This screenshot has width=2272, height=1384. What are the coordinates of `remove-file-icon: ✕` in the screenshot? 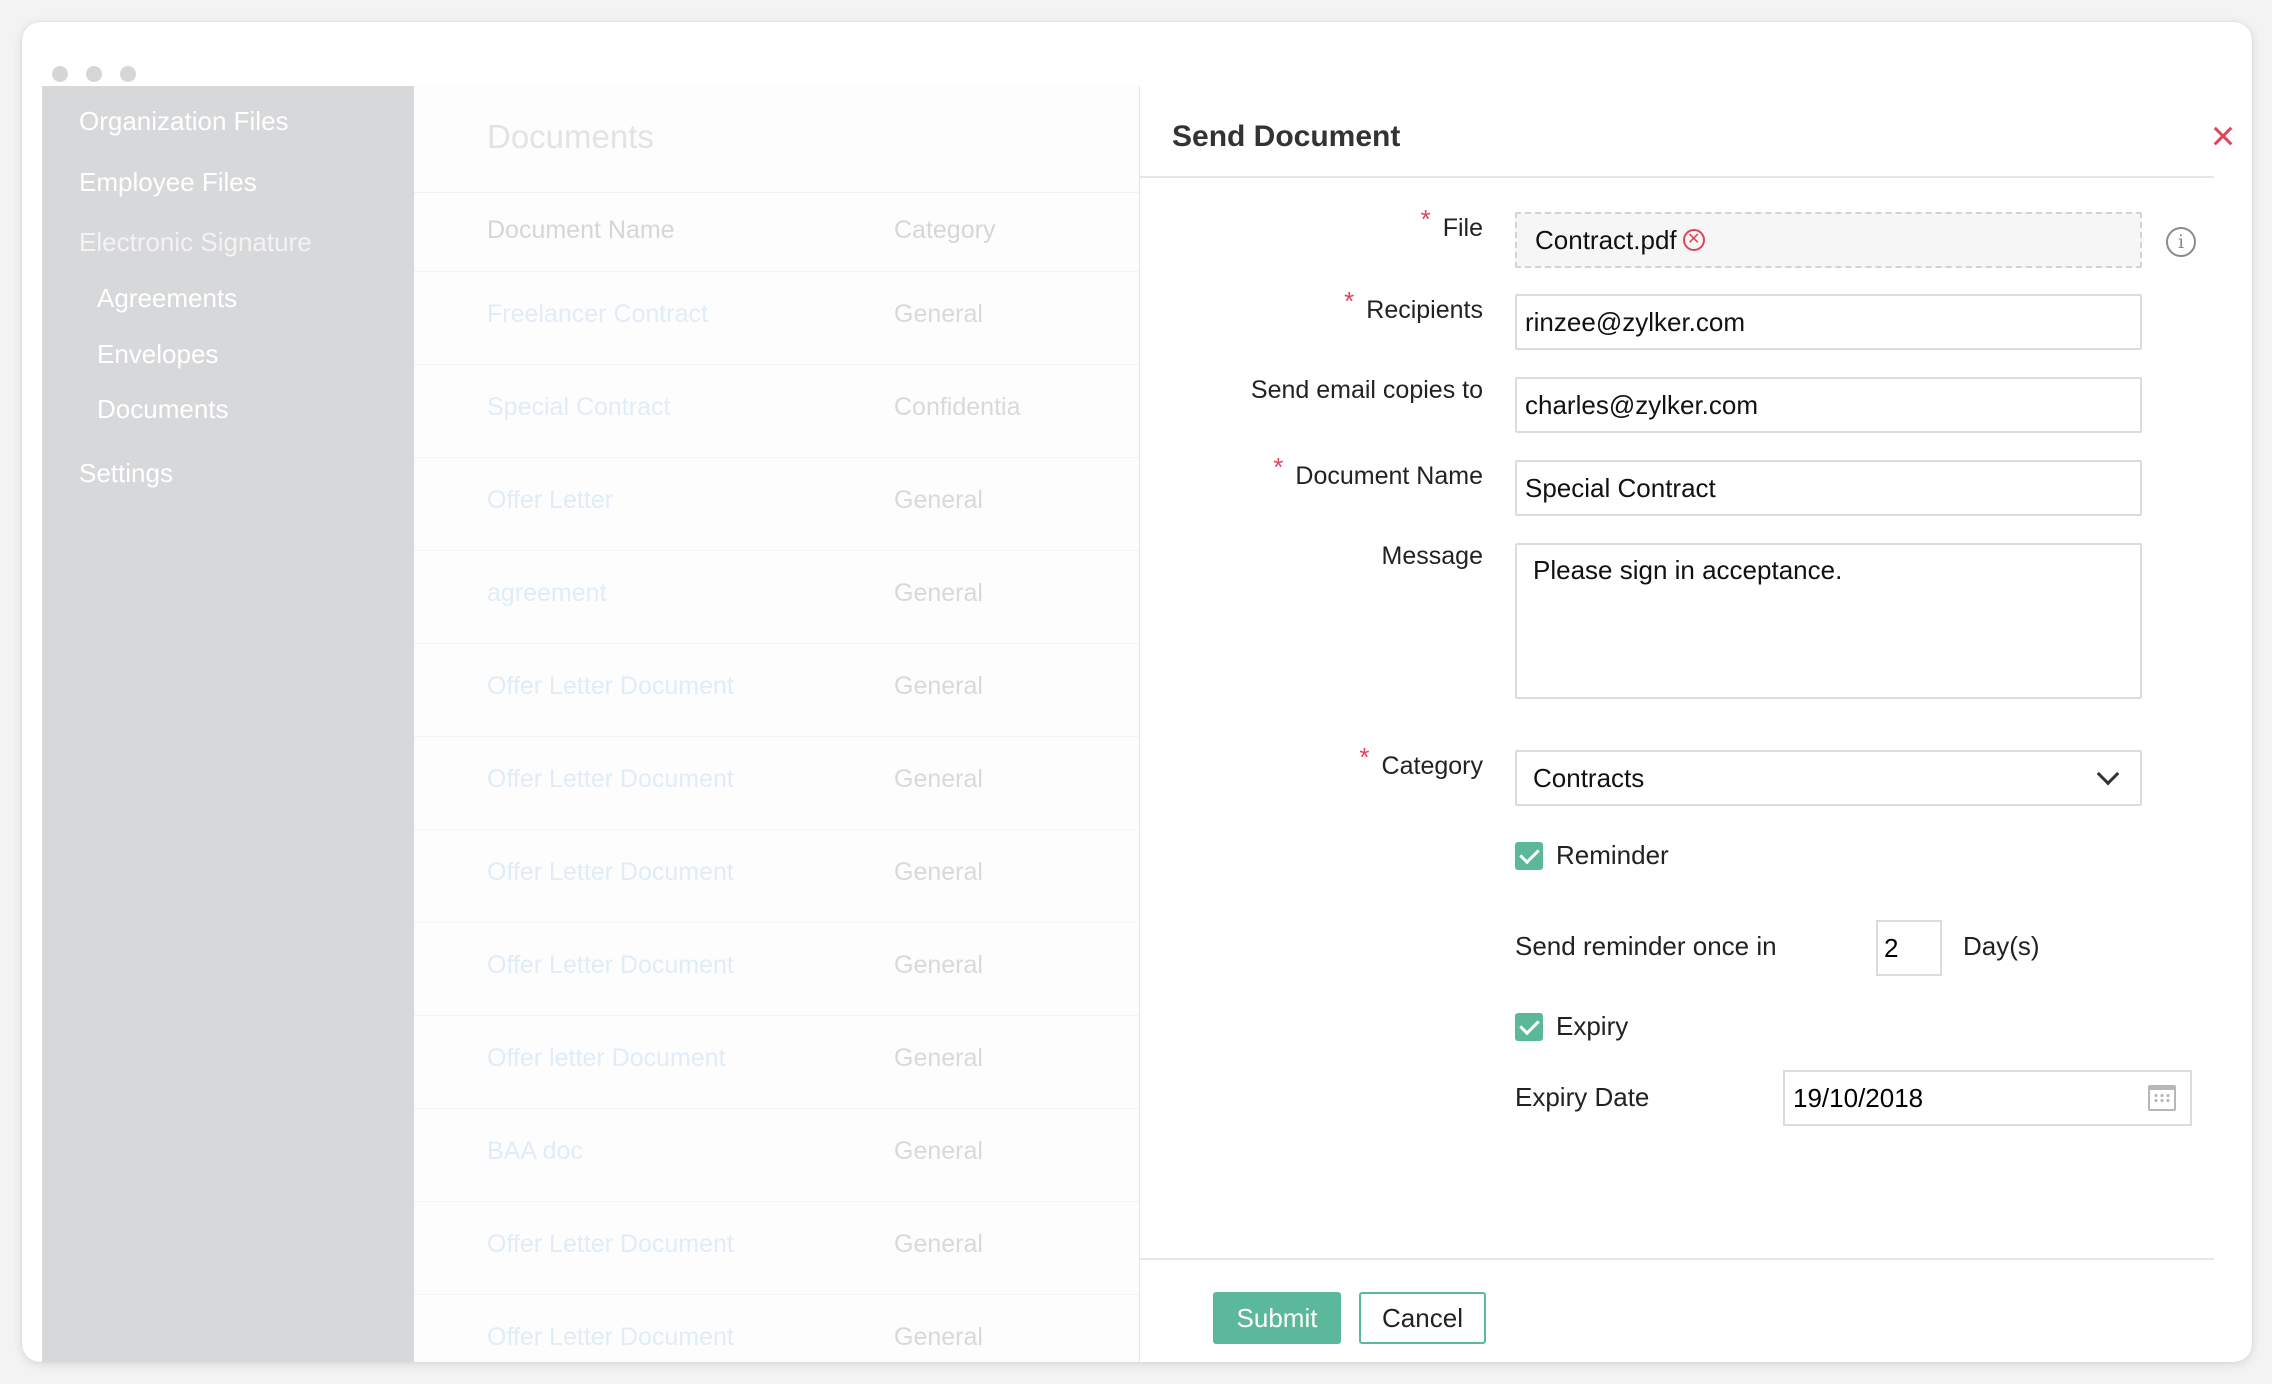 It's located at (1693, 240).